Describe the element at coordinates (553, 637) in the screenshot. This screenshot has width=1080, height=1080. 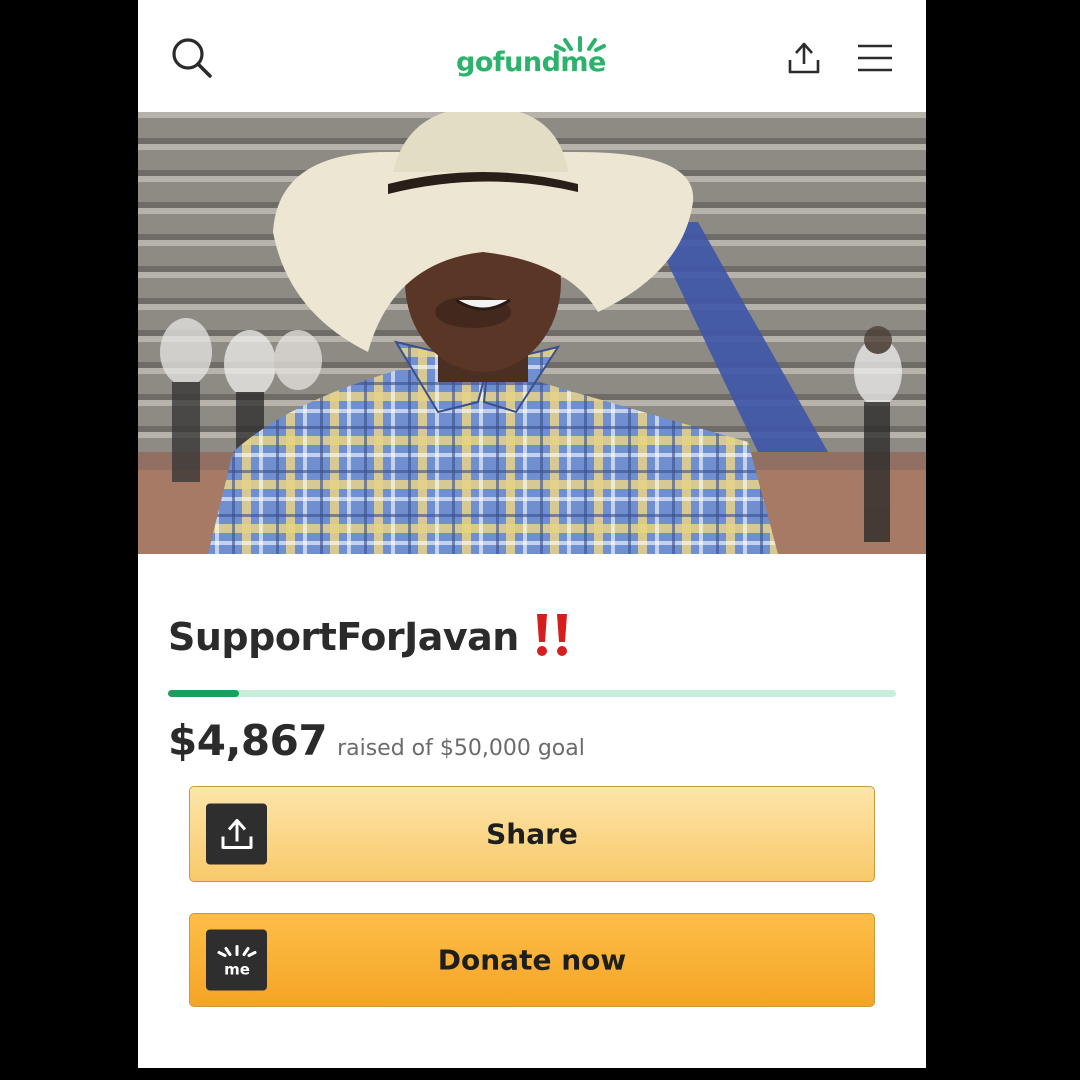
I see `double-exclamation-icon` at that location.